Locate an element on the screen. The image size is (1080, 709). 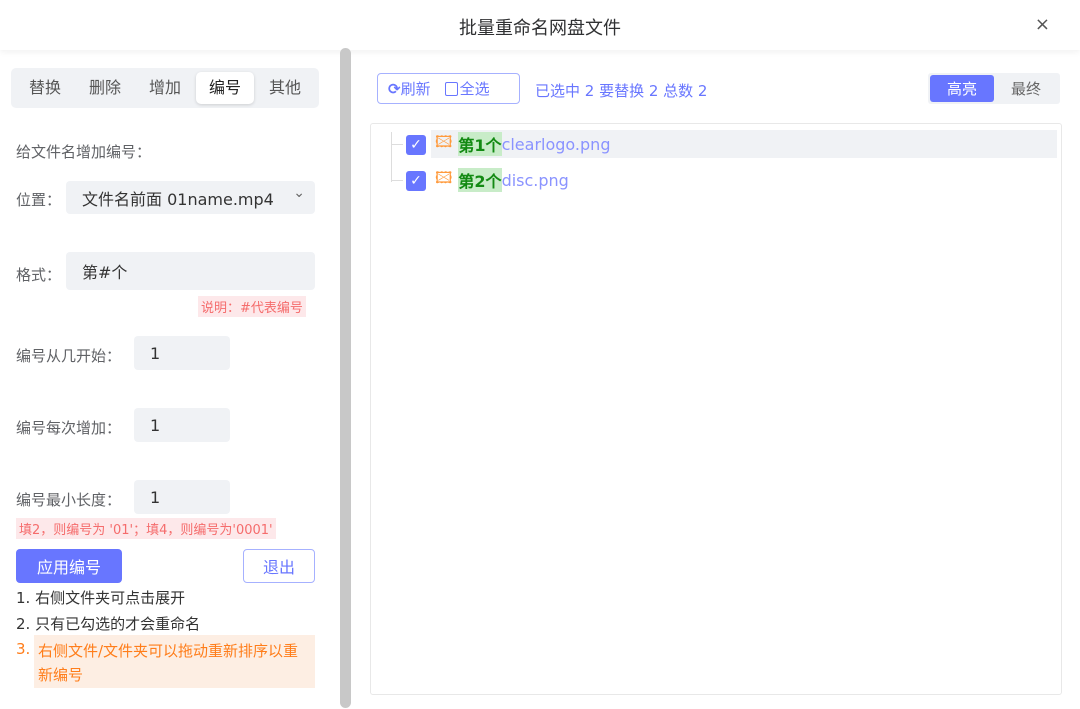
scrollbar is located at coordinates (345, 378).